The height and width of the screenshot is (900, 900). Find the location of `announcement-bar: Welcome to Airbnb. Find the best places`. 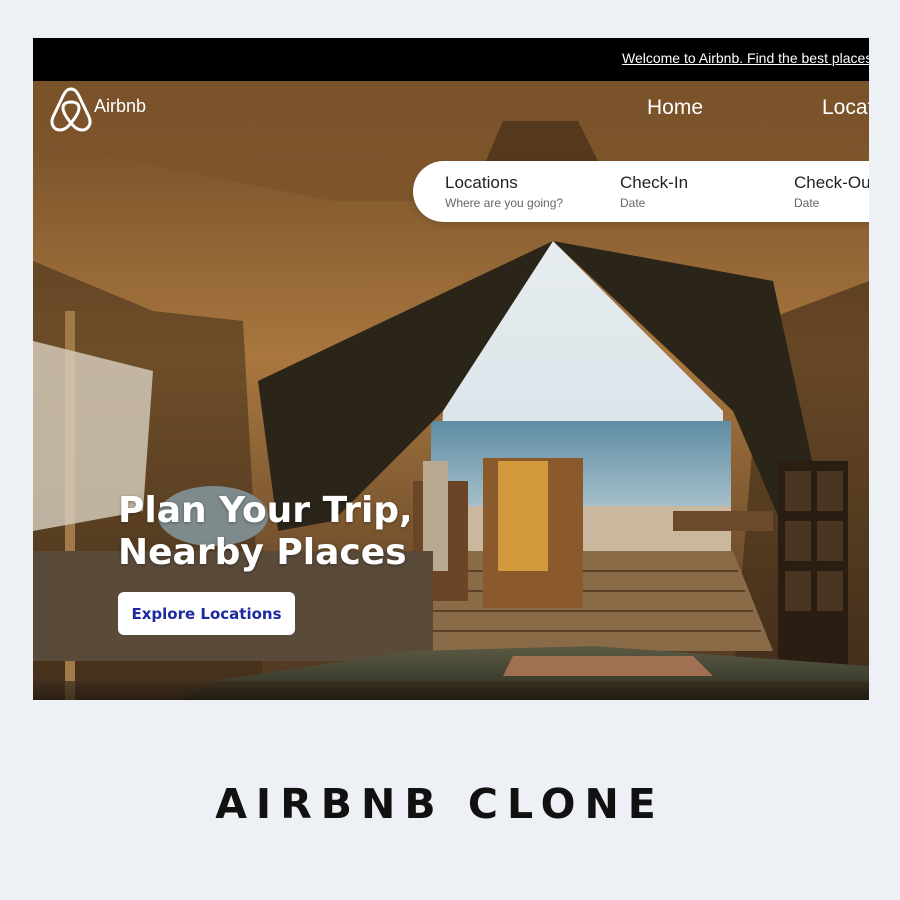

announcement-bar: Welcome to Airbnb. Find the best places is located at coordinates (451, 59).